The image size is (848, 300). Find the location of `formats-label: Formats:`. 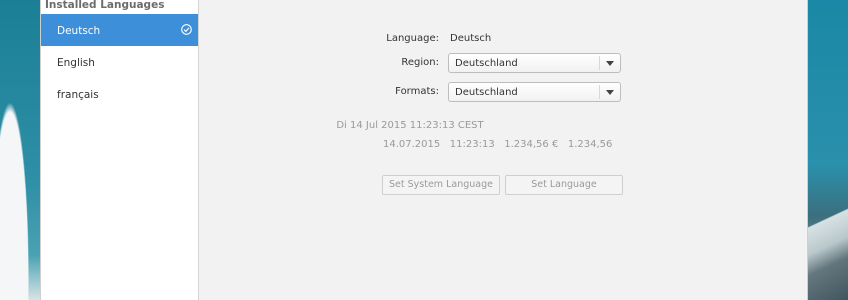

formats-label: Formats: is located at coordinates (417, 91).